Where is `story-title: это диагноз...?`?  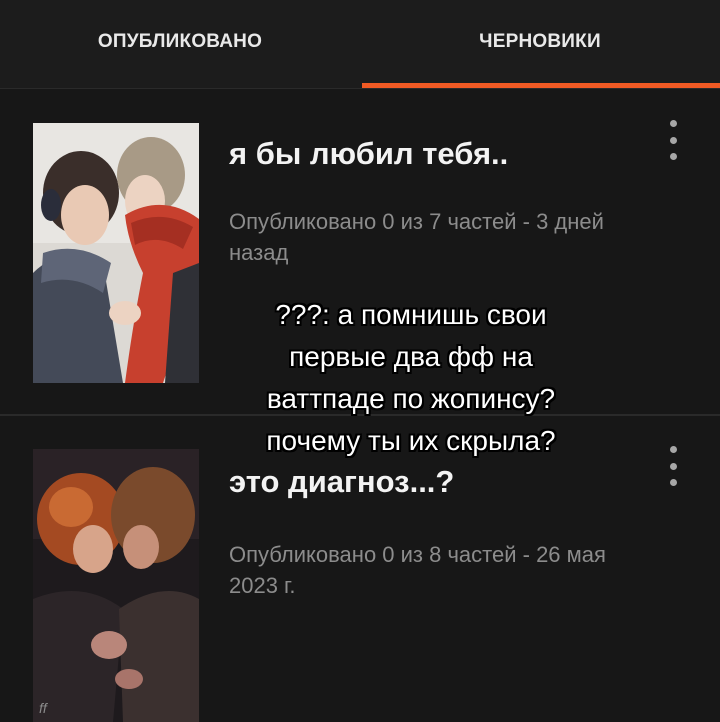
story-title: это диагноз...? is located at coordinates (341, 482).